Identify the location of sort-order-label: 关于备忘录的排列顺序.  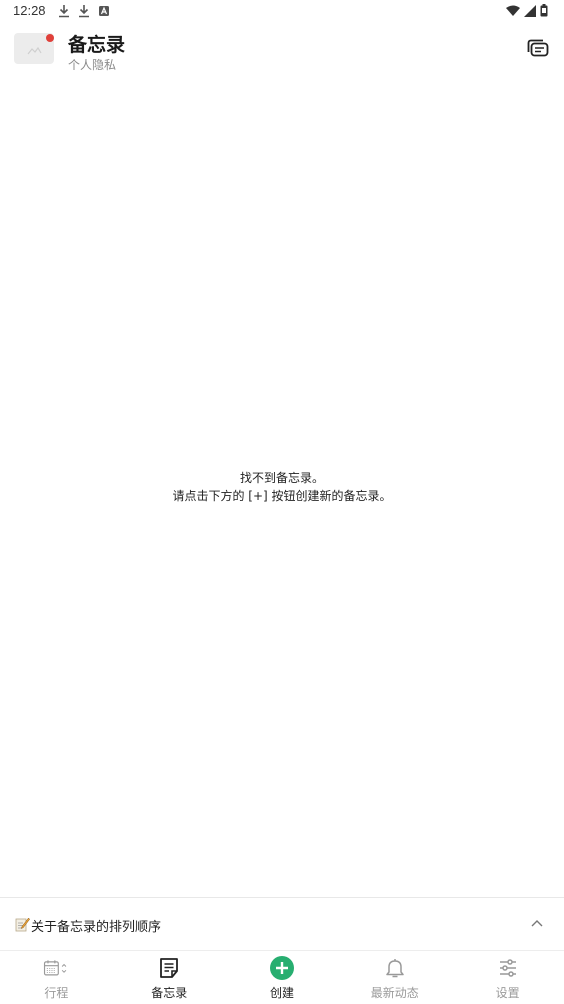
(96, 927).